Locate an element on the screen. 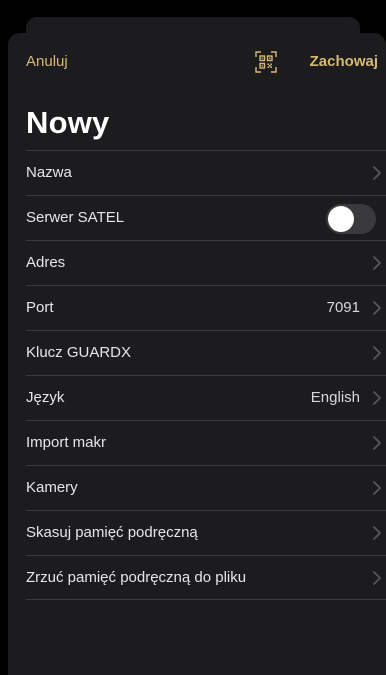  save-button: Zachowaj is located at coordinates (344, 61).